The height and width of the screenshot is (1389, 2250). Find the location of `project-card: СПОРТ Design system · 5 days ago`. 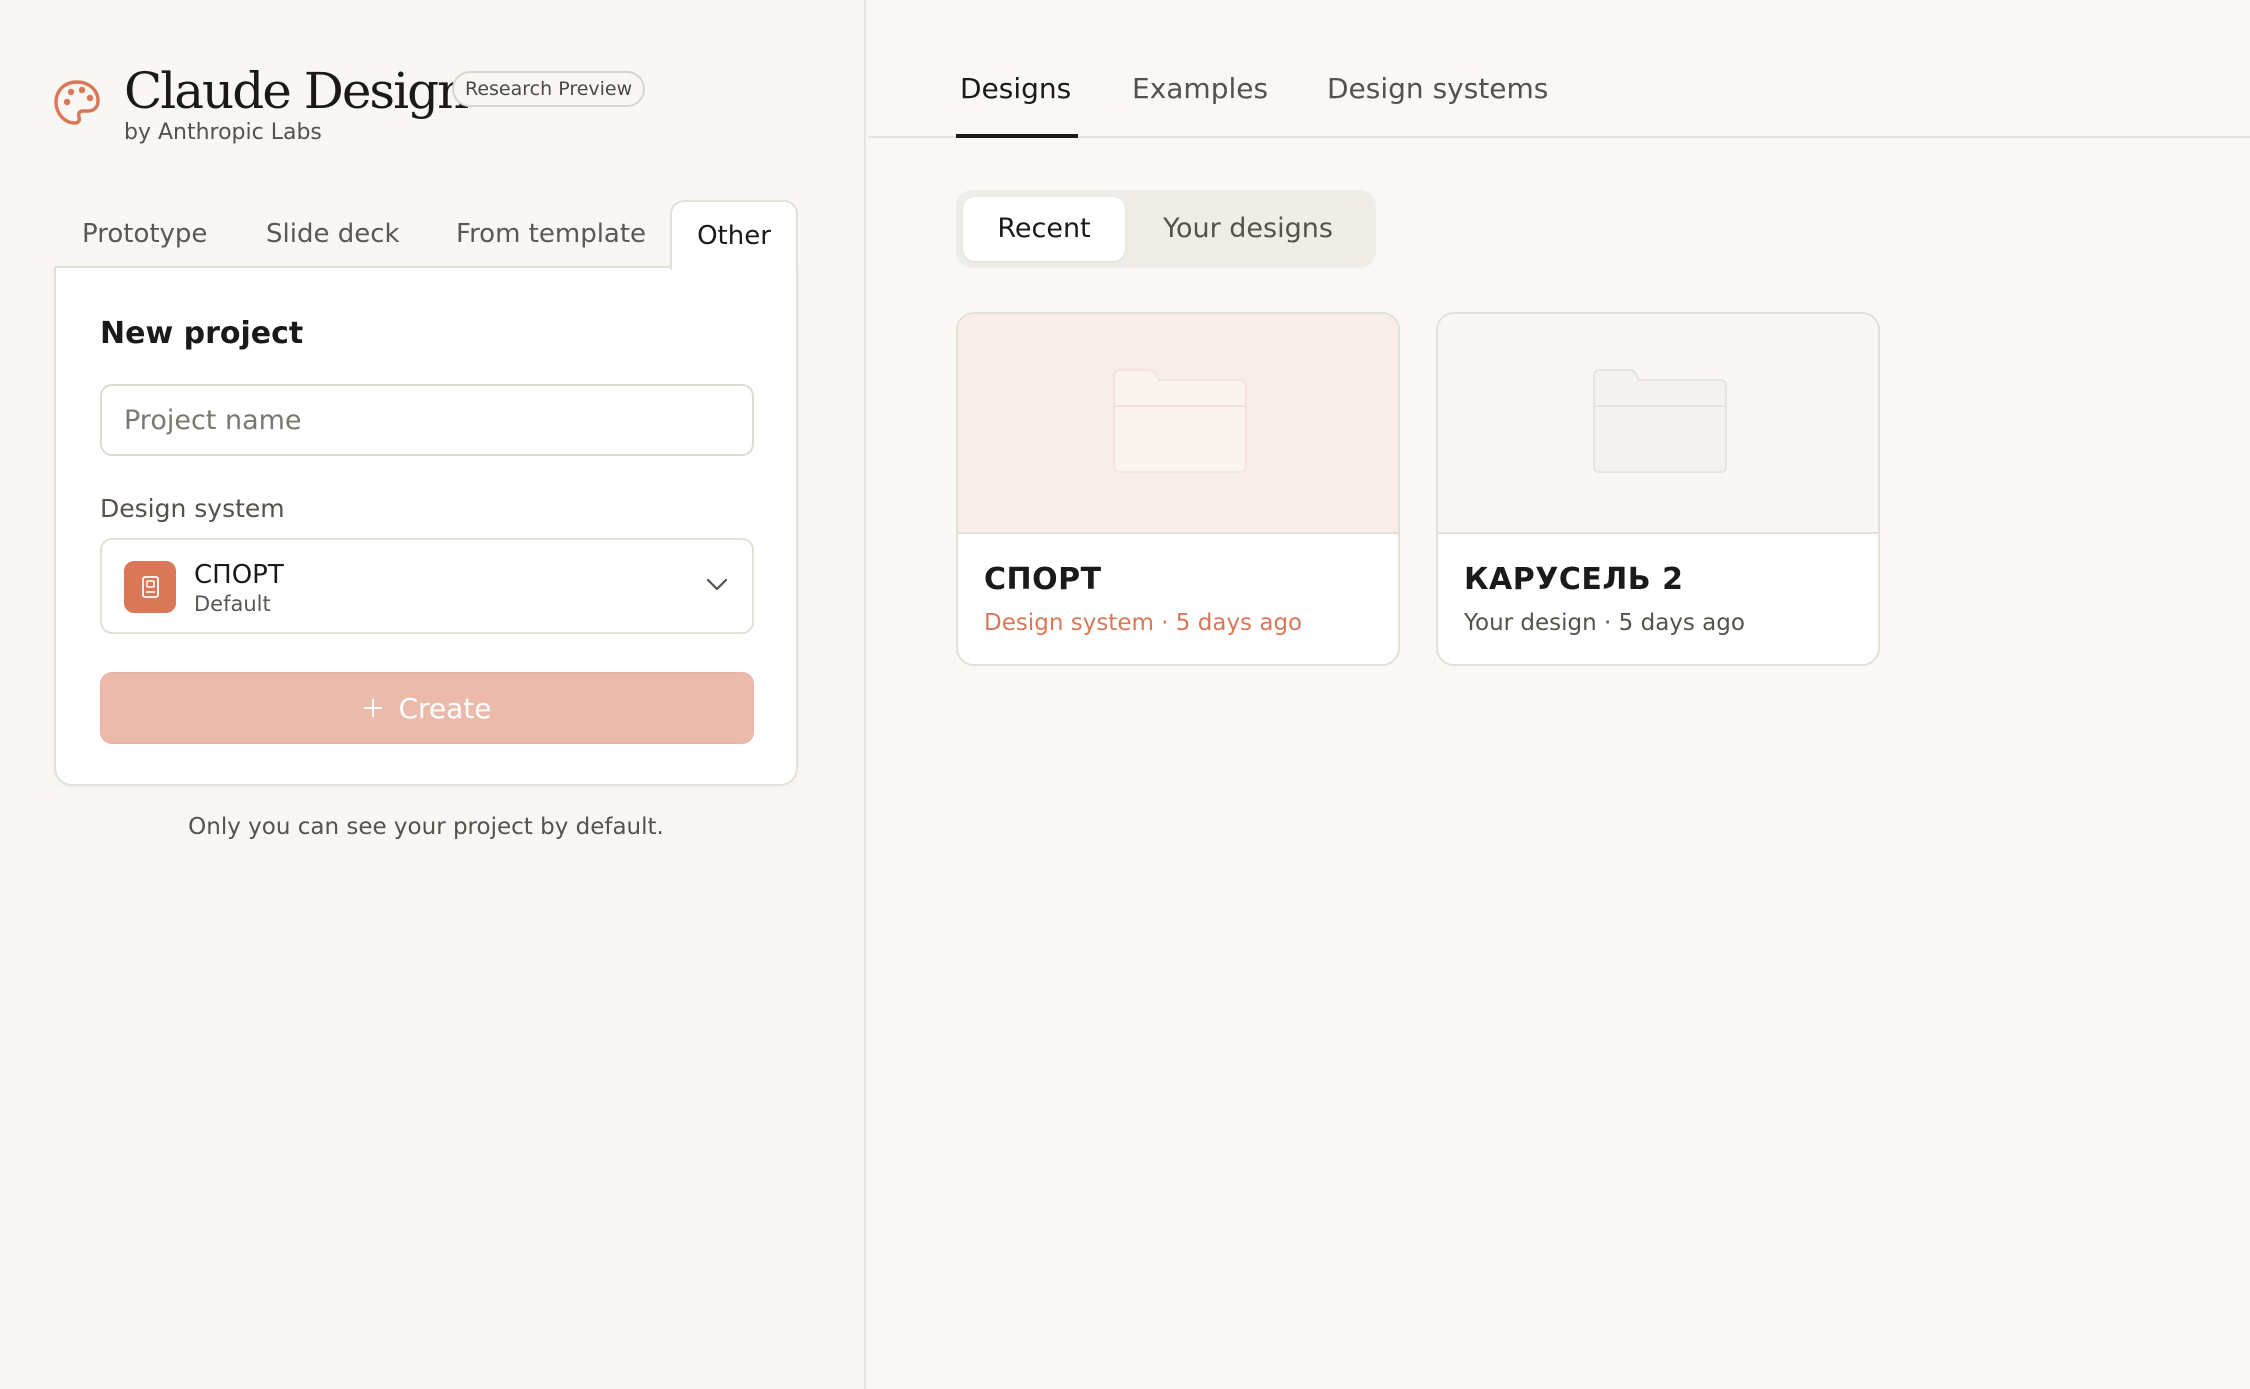

project-card: СПОРТ Design system · 5 days ago is located at coordinates (1178, 489).